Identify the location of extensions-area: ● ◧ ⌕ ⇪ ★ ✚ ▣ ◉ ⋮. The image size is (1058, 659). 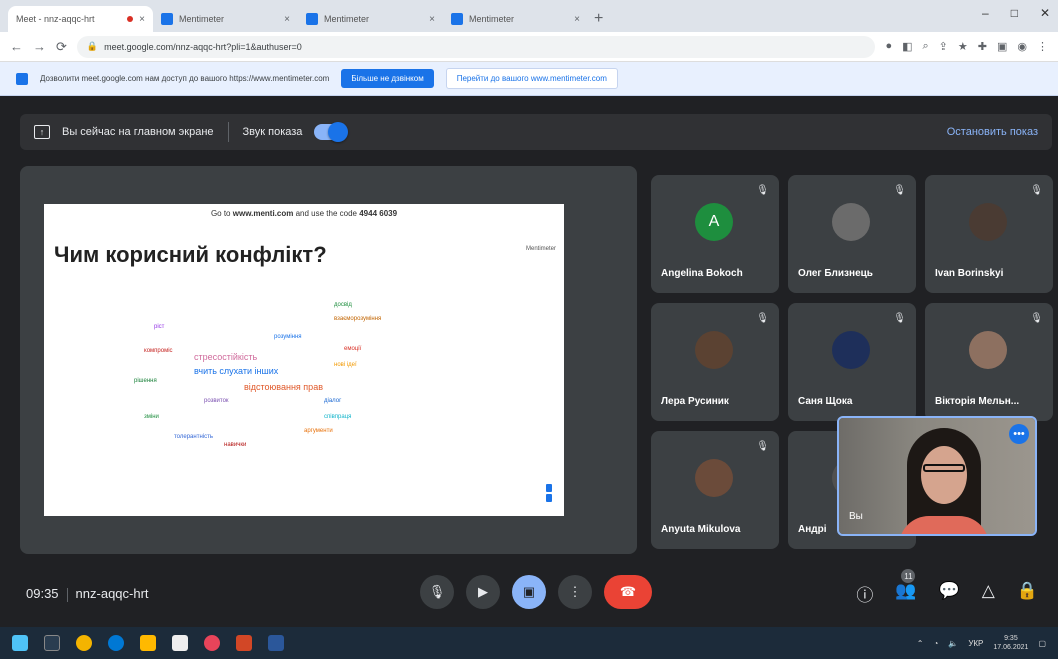
(966, 46).